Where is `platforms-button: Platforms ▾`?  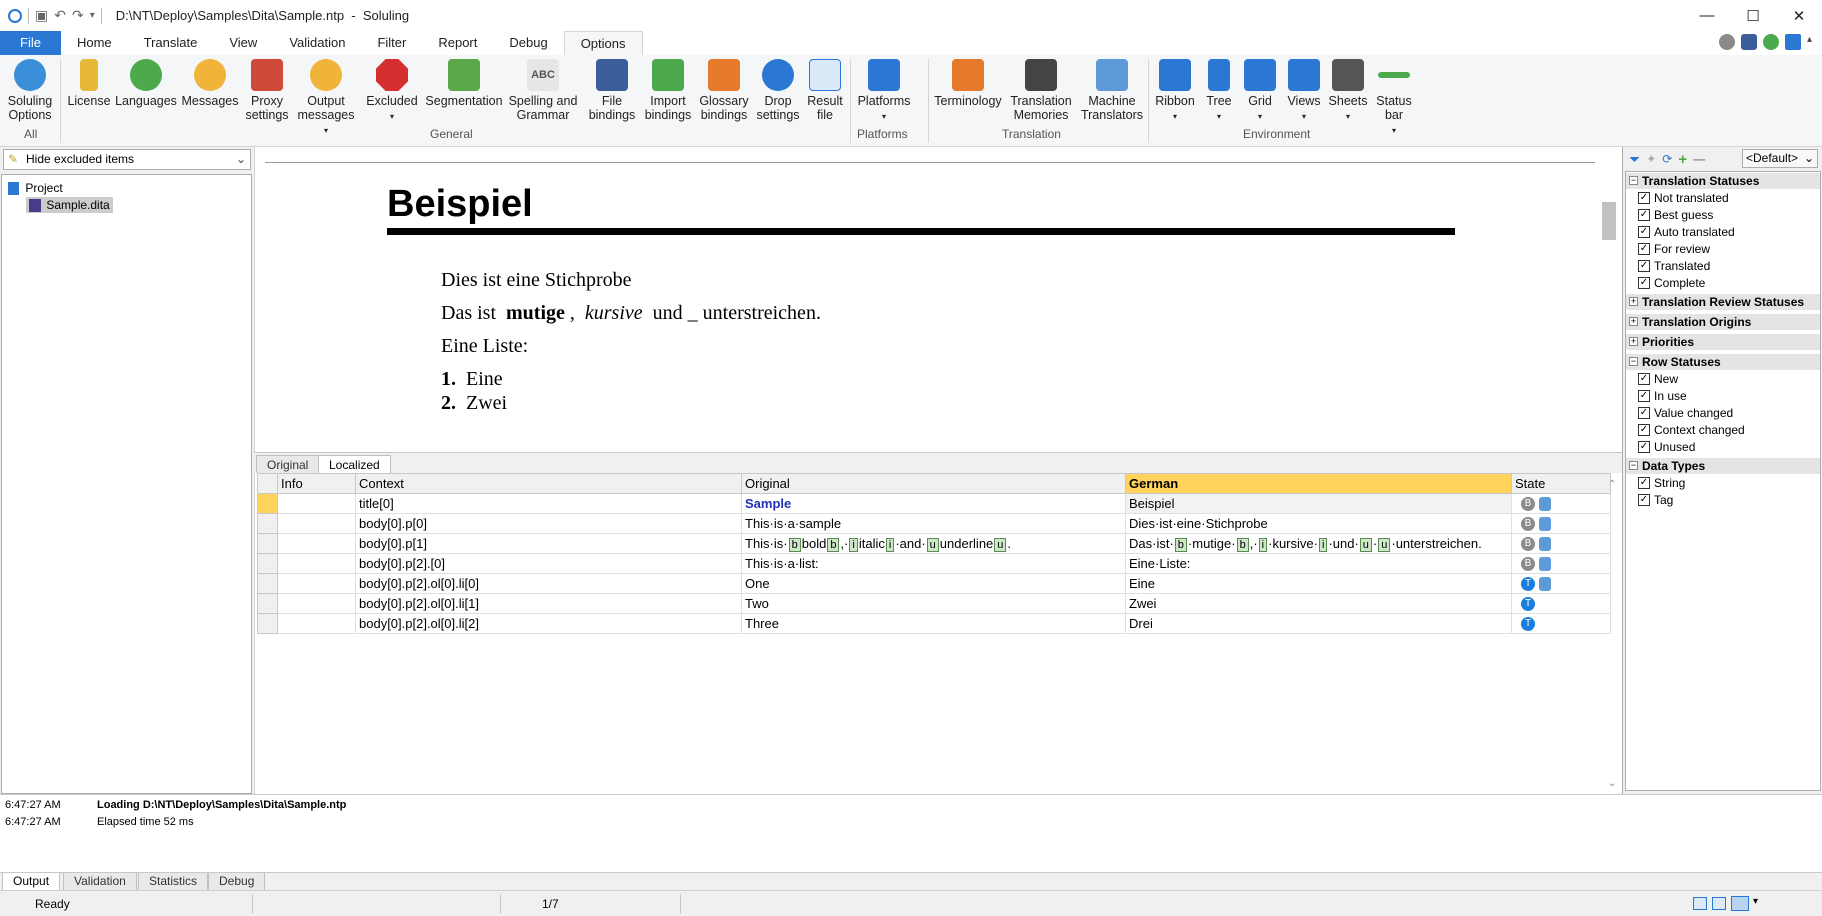 platforms-button: Platforms ▾ is located at coordinates (884, 91).